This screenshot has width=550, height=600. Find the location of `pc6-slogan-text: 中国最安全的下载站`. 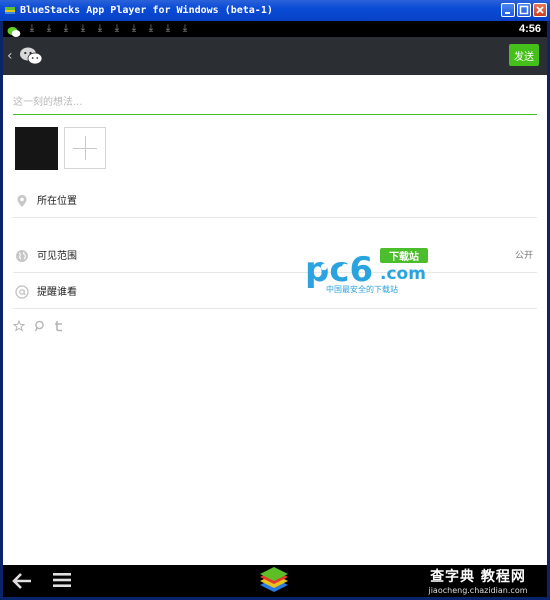

pc6-slogan-text: 中国最安全的下载站 is located at coordinates (362, 289).